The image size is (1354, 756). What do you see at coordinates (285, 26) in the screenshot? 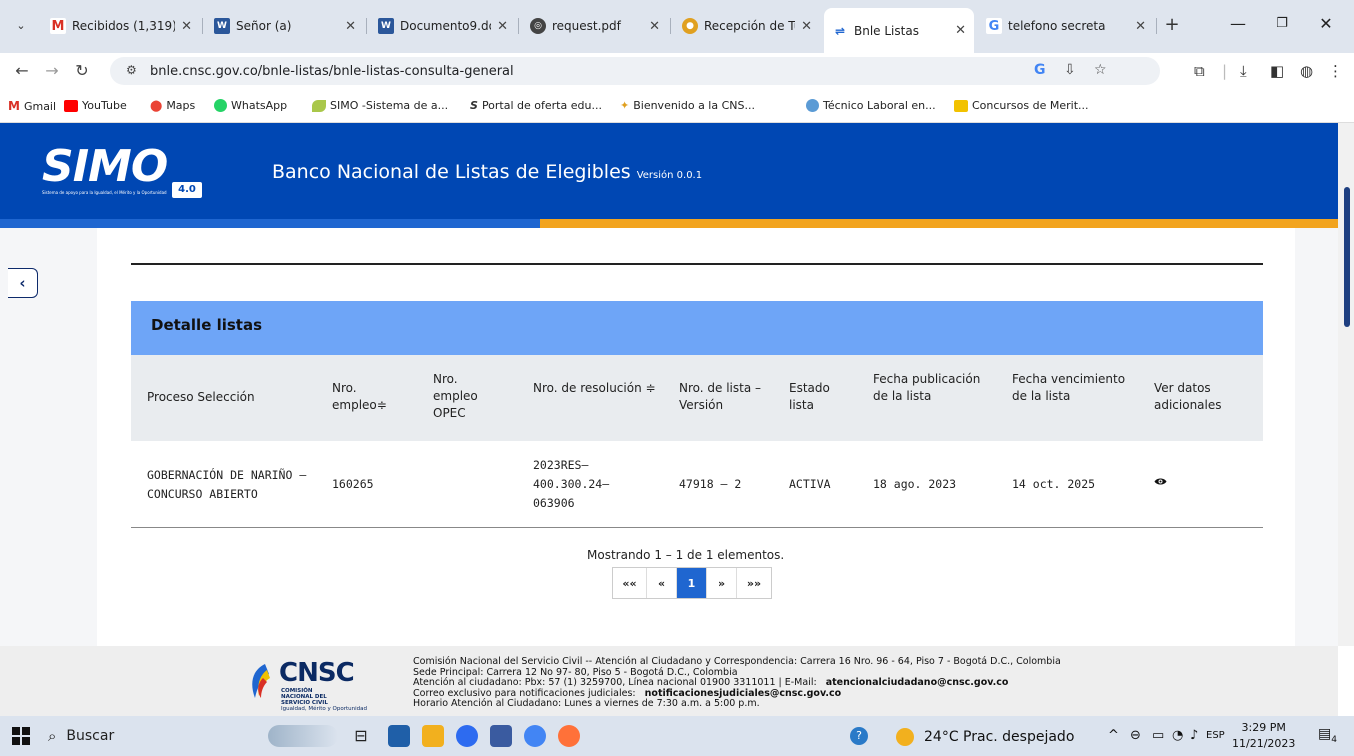
I see `tab-word-senor: W Señor (a) ✕` at bounding box center [285, 26].